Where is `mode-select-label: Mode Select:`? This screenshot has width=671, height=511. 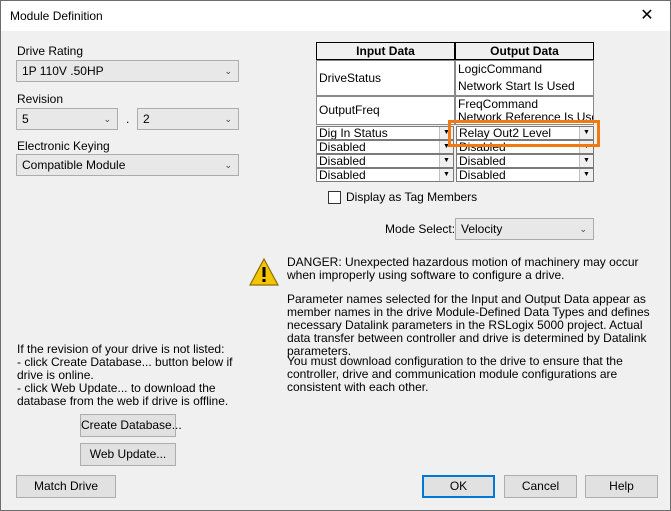 mode-select-label: Mode Select: is located at coordinates (420, 229).